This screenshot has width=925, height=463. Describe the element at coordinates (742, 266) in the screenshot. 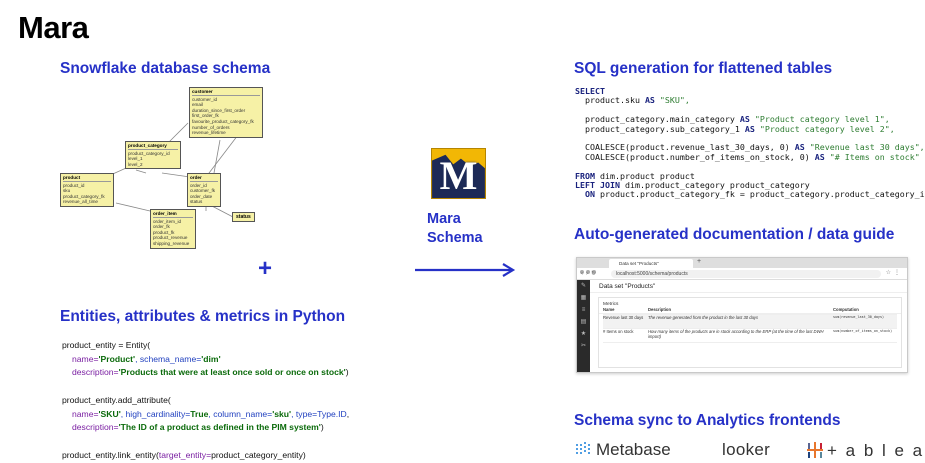

I see `browser-tab-bar: Data set "Products" +` at that location.